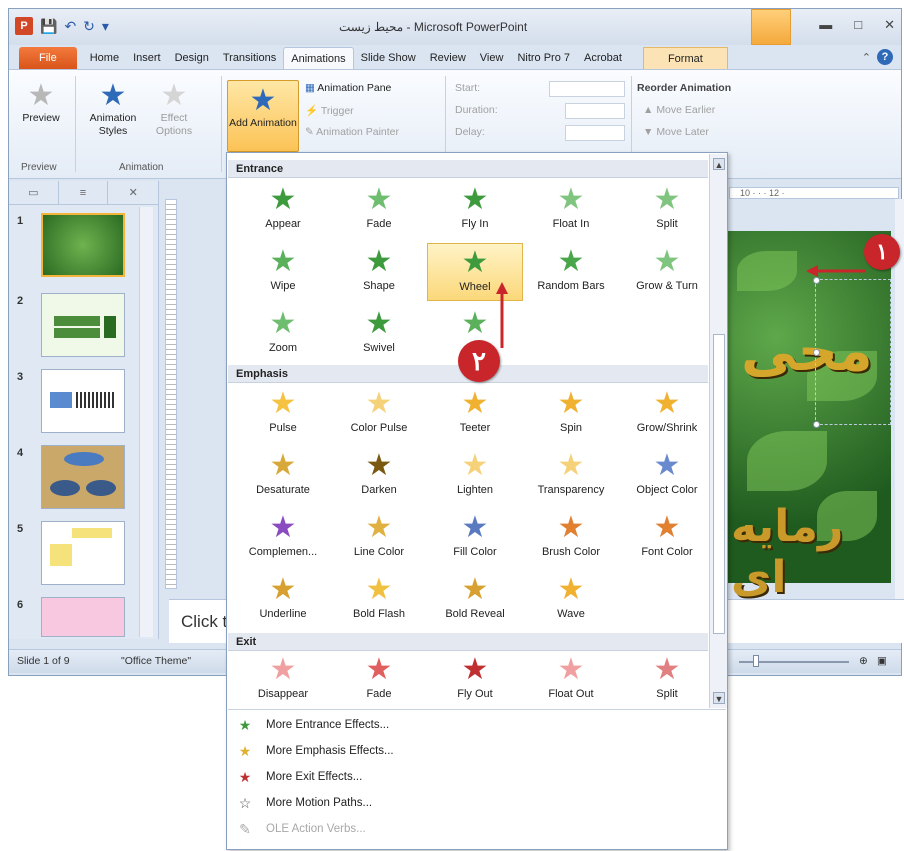 The width and height of the screenshot is (904, 851). I want to click on tab-transitions: Transitions, so click(249, 58).